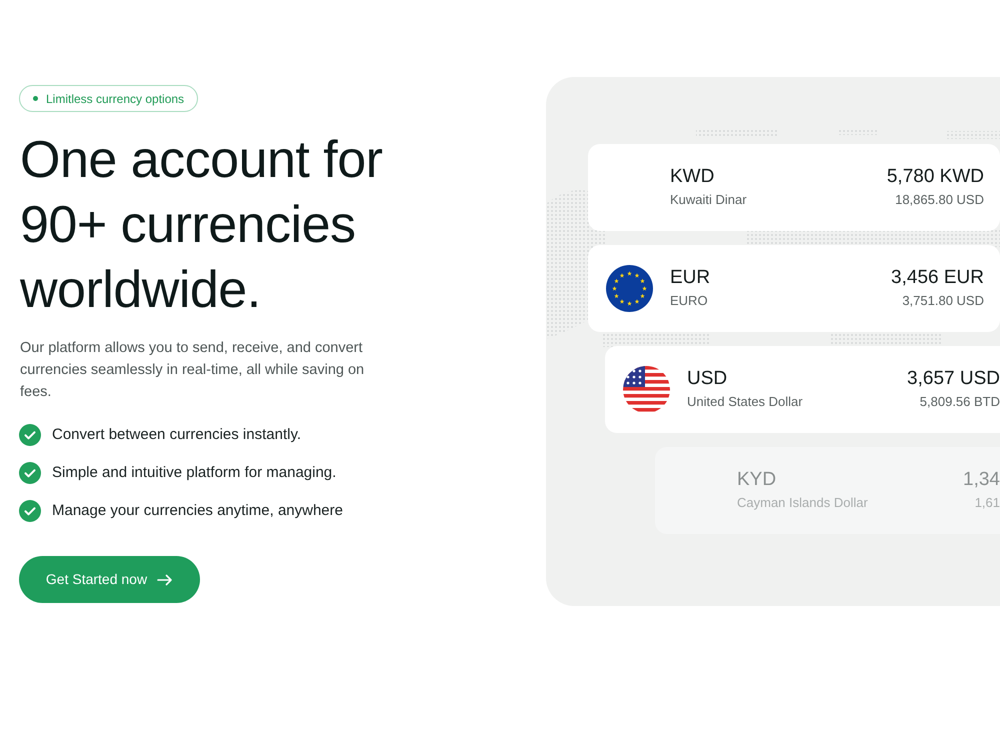 The image size is (1000, 750). Describe the element at coordinates (960, 402) in the screenshot. I see `converted-amount: 5,809.56 BTD` at that location.